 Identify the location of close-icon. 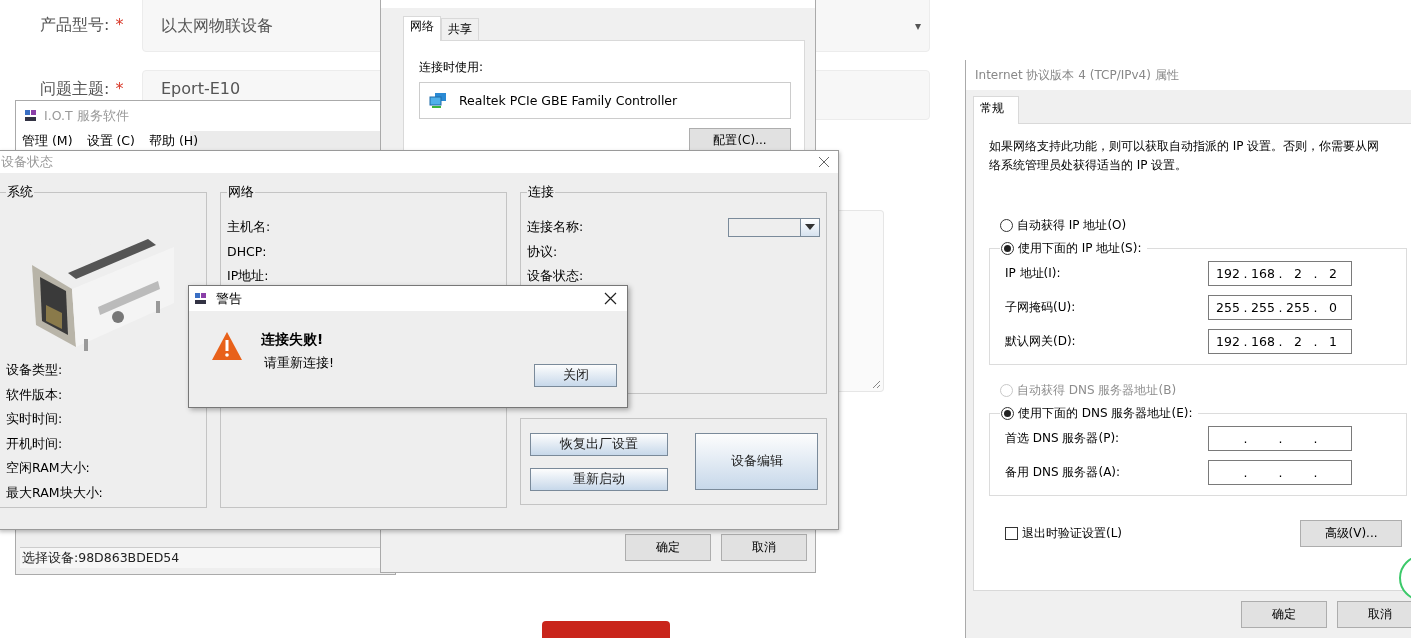
(610, 298).